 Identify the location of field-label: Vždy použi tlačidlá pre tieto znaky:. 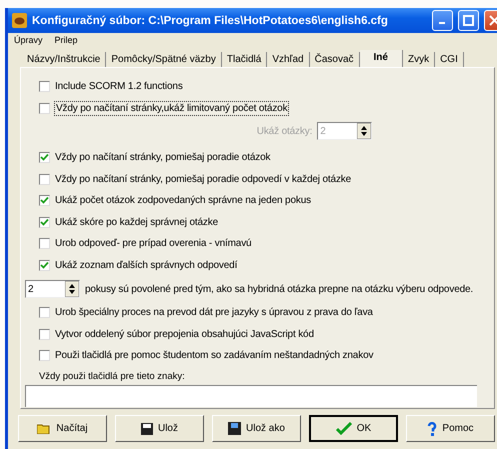
(112, 376).